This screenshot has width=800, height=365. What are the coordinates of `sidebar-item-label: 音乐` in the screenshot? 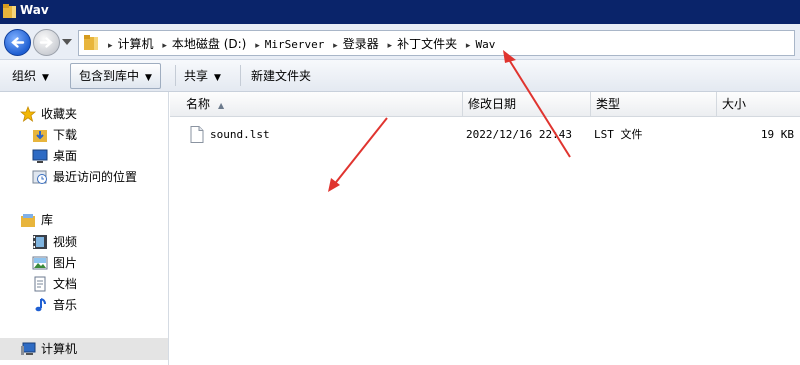 It's located at (65, 305).